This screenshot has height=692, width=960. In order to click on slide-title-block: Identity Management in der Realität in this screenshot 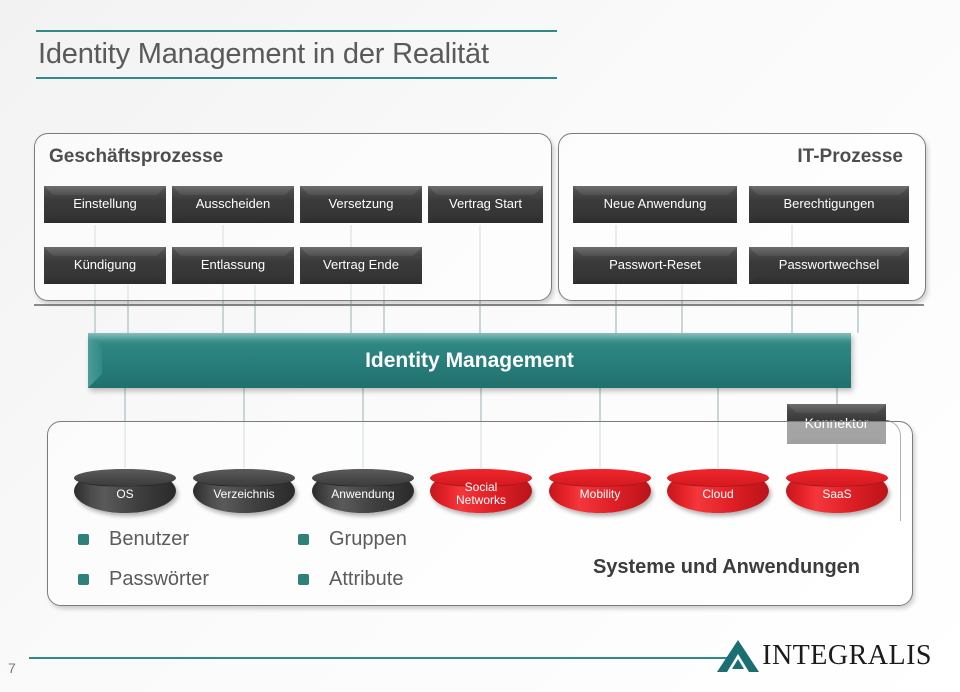, I will do `click(296, 54)`.